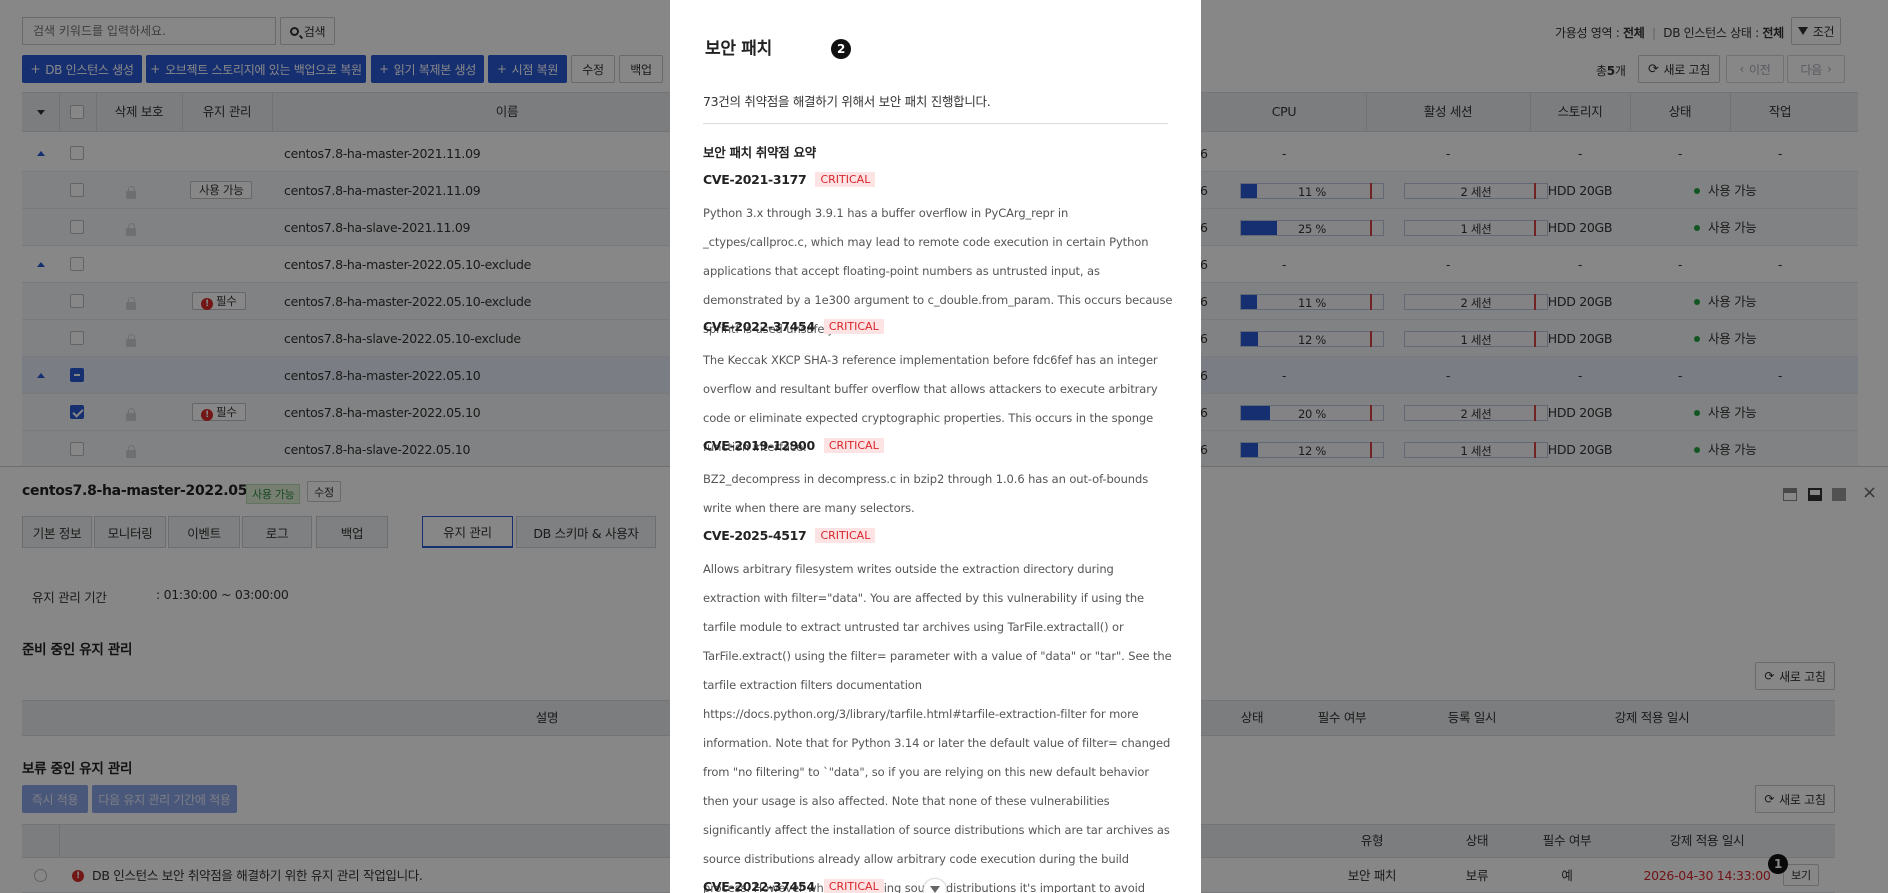  What do you see at coordinates (841, 49) in the screenshot?
I see `marker-2-badge: 2` at bounding box center [841, 49].